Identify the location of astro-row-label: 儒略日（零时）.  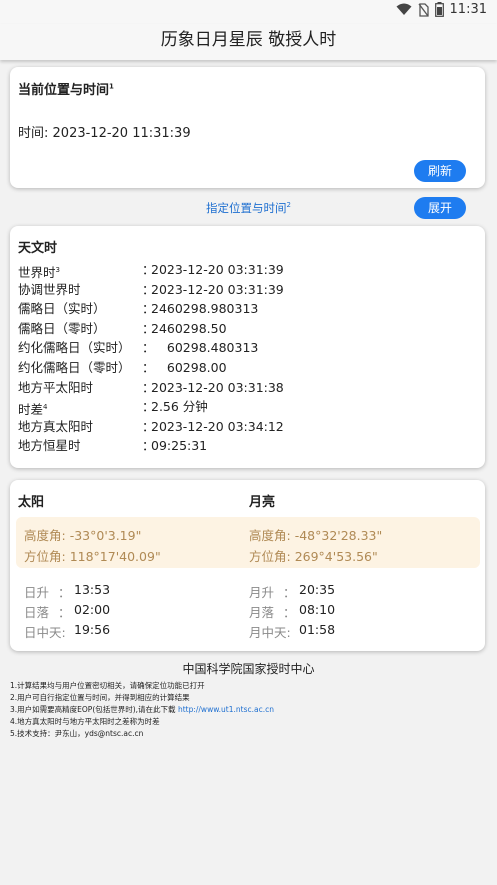
(62, 329).